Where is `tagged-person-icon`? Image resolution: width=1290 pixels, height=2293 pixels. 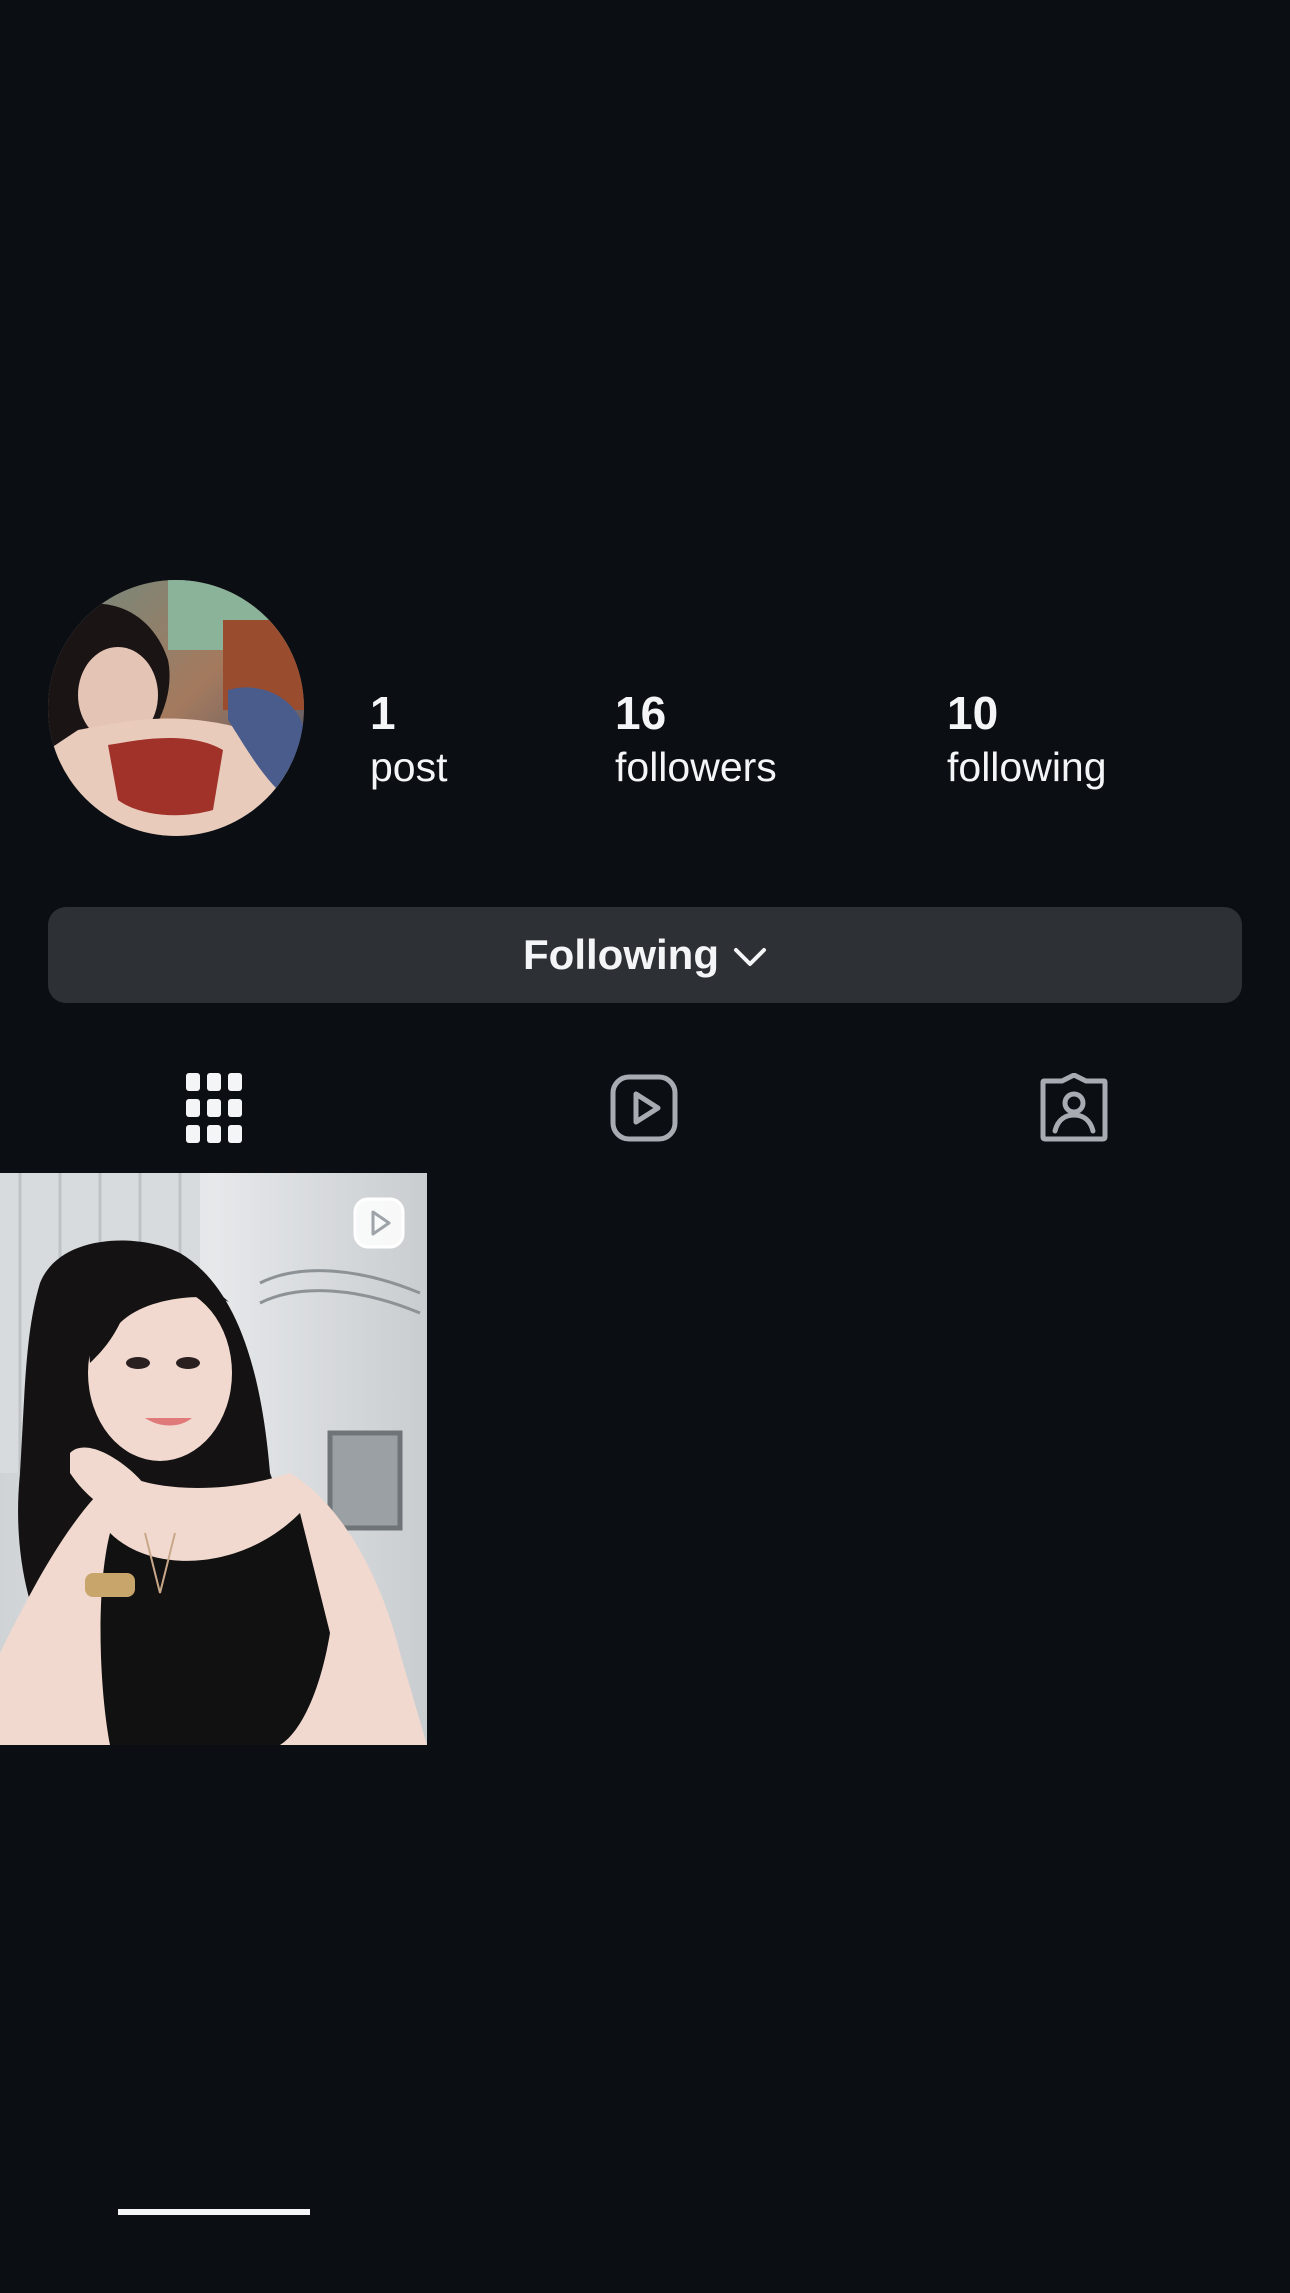 tagged-person-icon is located at coordinates (1074, 1106).